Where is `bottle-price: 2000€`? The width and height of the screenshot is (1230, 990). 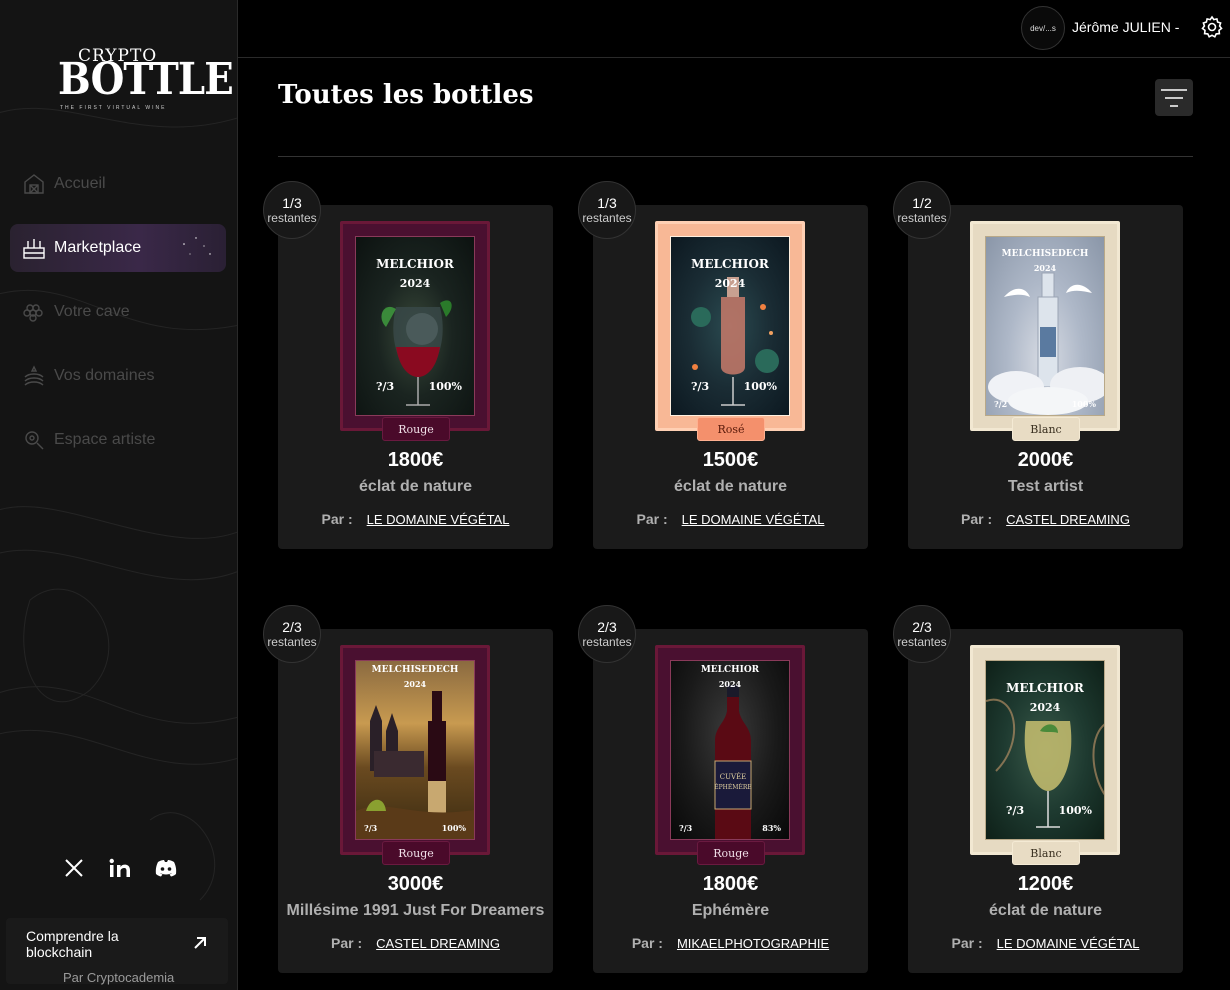
bottle-price: 2000€ is located at coordinates (1045, 460).